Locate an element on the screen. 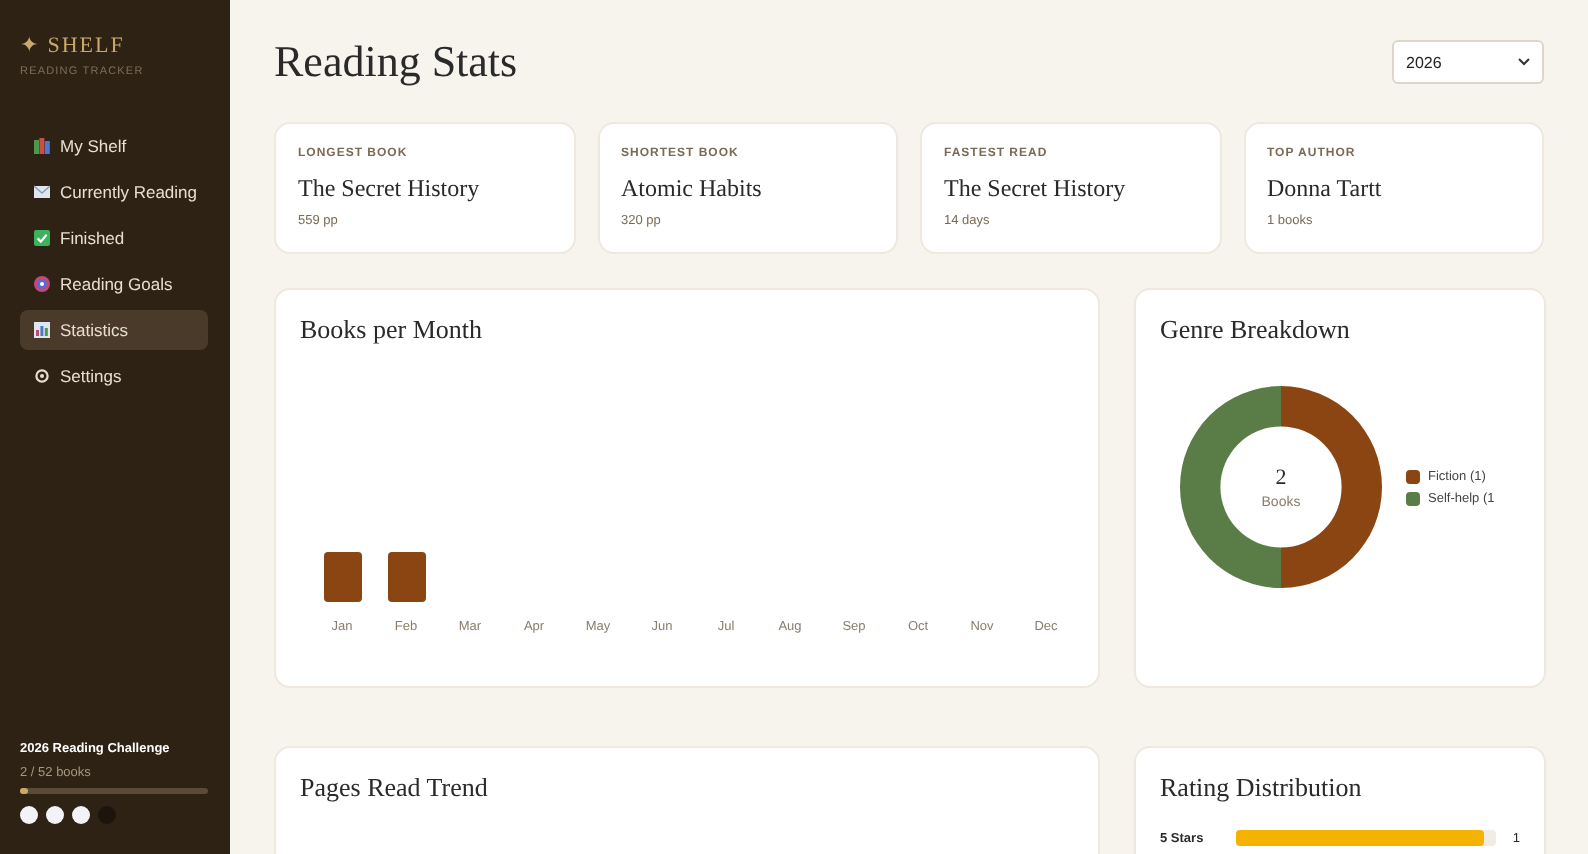 The width and height of the screenshot is (1588, 854). target-icon is located at coordinates (42, 284).